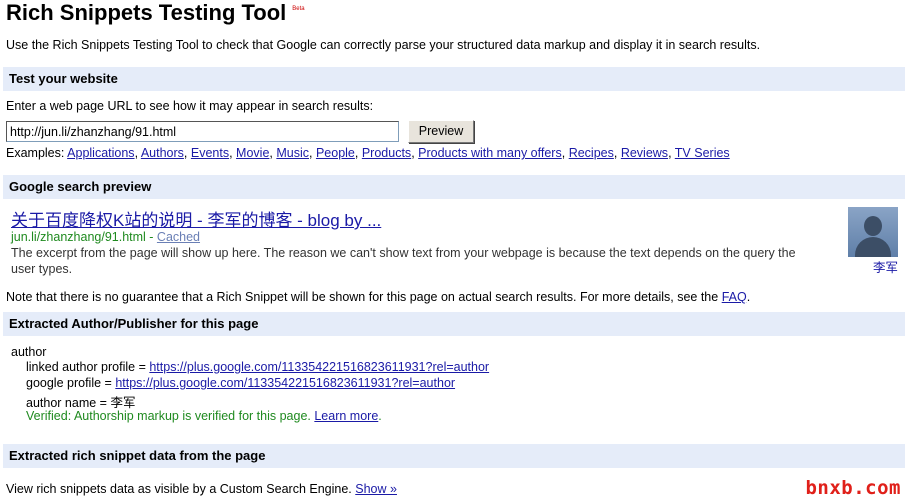 The image size is (913, 503). Describe the element at coordinates (853, 488) in the screenshot. I see `watermark-logo: bnxb.com` at that location.